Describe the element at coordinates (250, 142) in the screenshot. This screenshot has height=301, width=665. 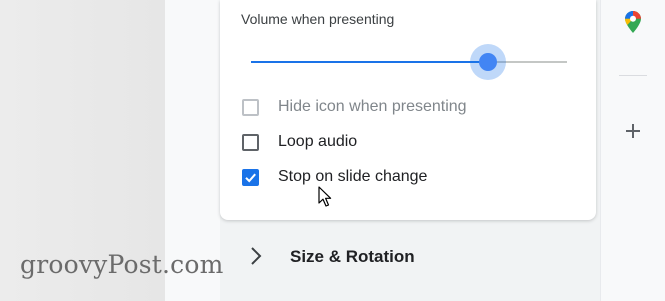
I see `loop-audio-checkbox` at that location.